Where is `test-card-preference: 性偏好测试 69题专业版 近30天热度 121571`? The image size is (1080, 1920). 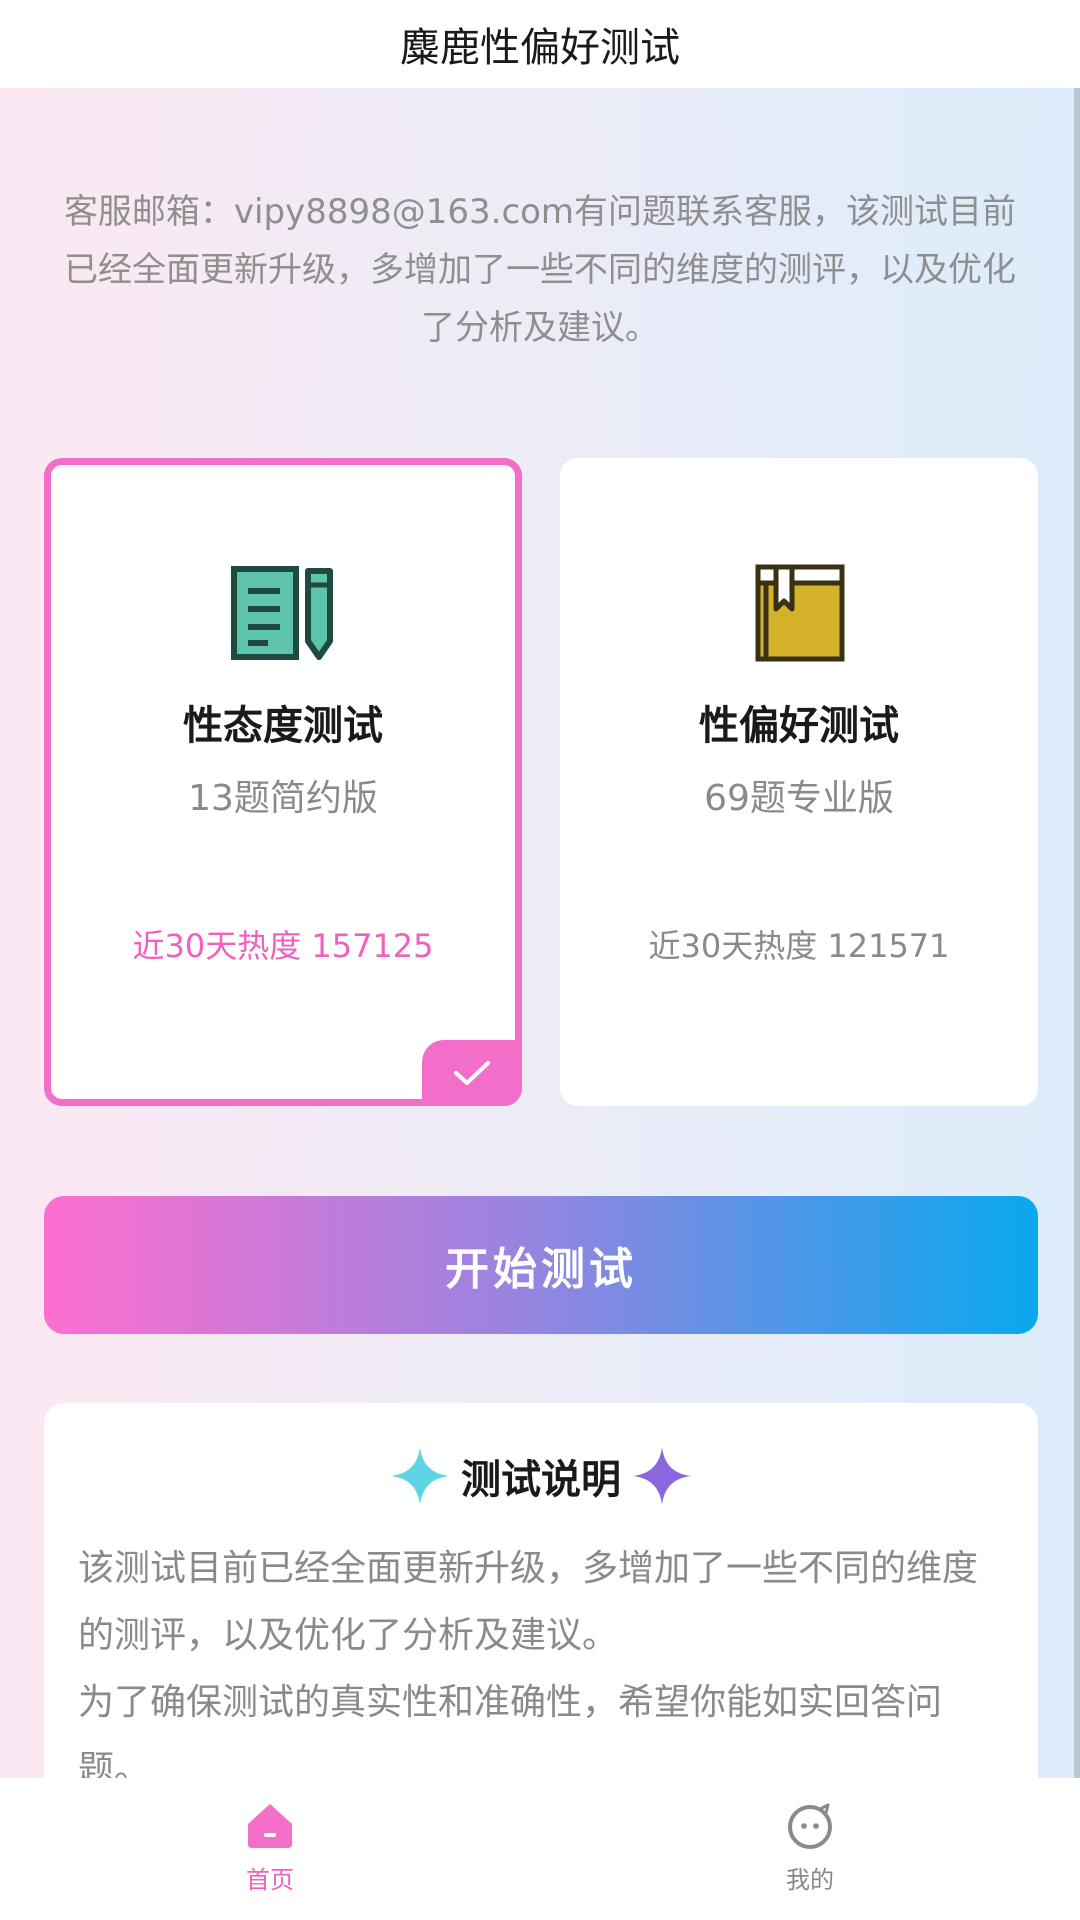
test-card-preference: 性偏好测试 69题专业版 近30天热度 121571 is located at coordinates (799, 782).